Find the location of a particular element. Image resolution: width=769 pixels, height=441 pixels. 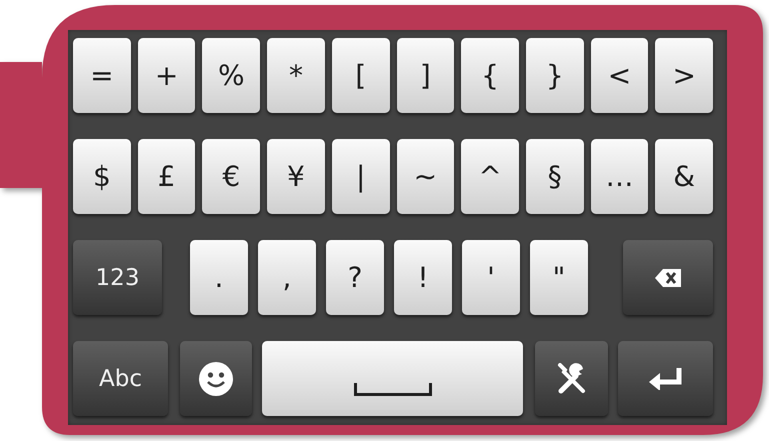

keyboard-key: ~ is located at coordinates (425, 176).